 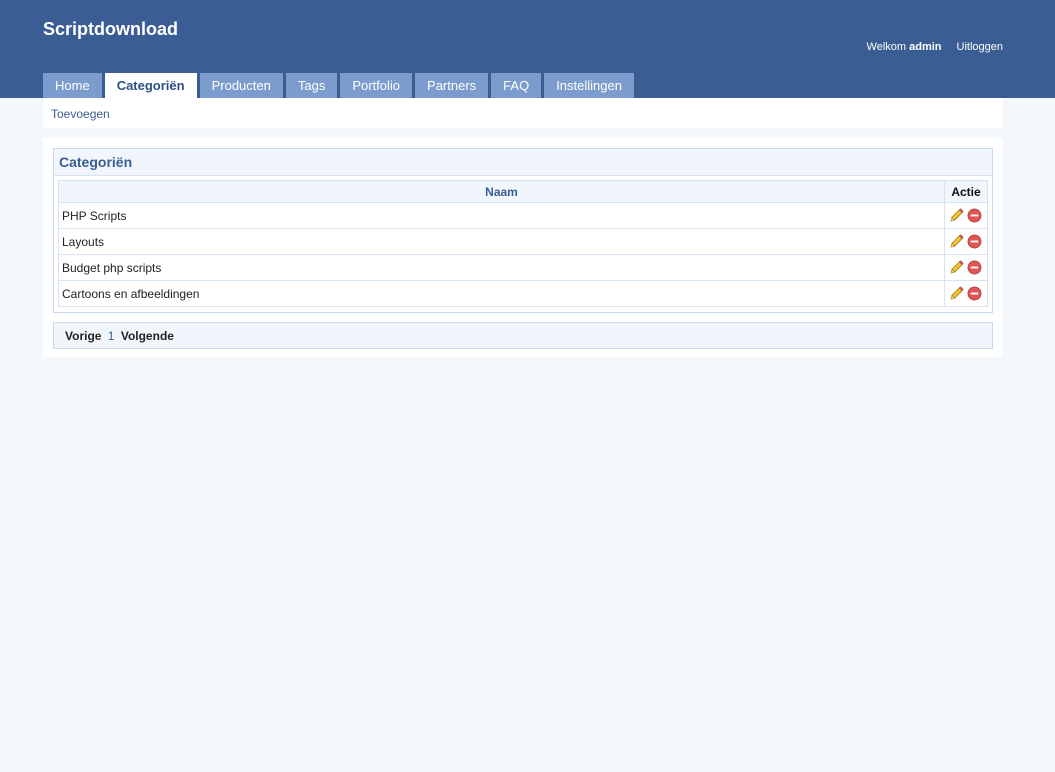 I want to click on tab-faq: FAQ, so click(x=516, y=85).